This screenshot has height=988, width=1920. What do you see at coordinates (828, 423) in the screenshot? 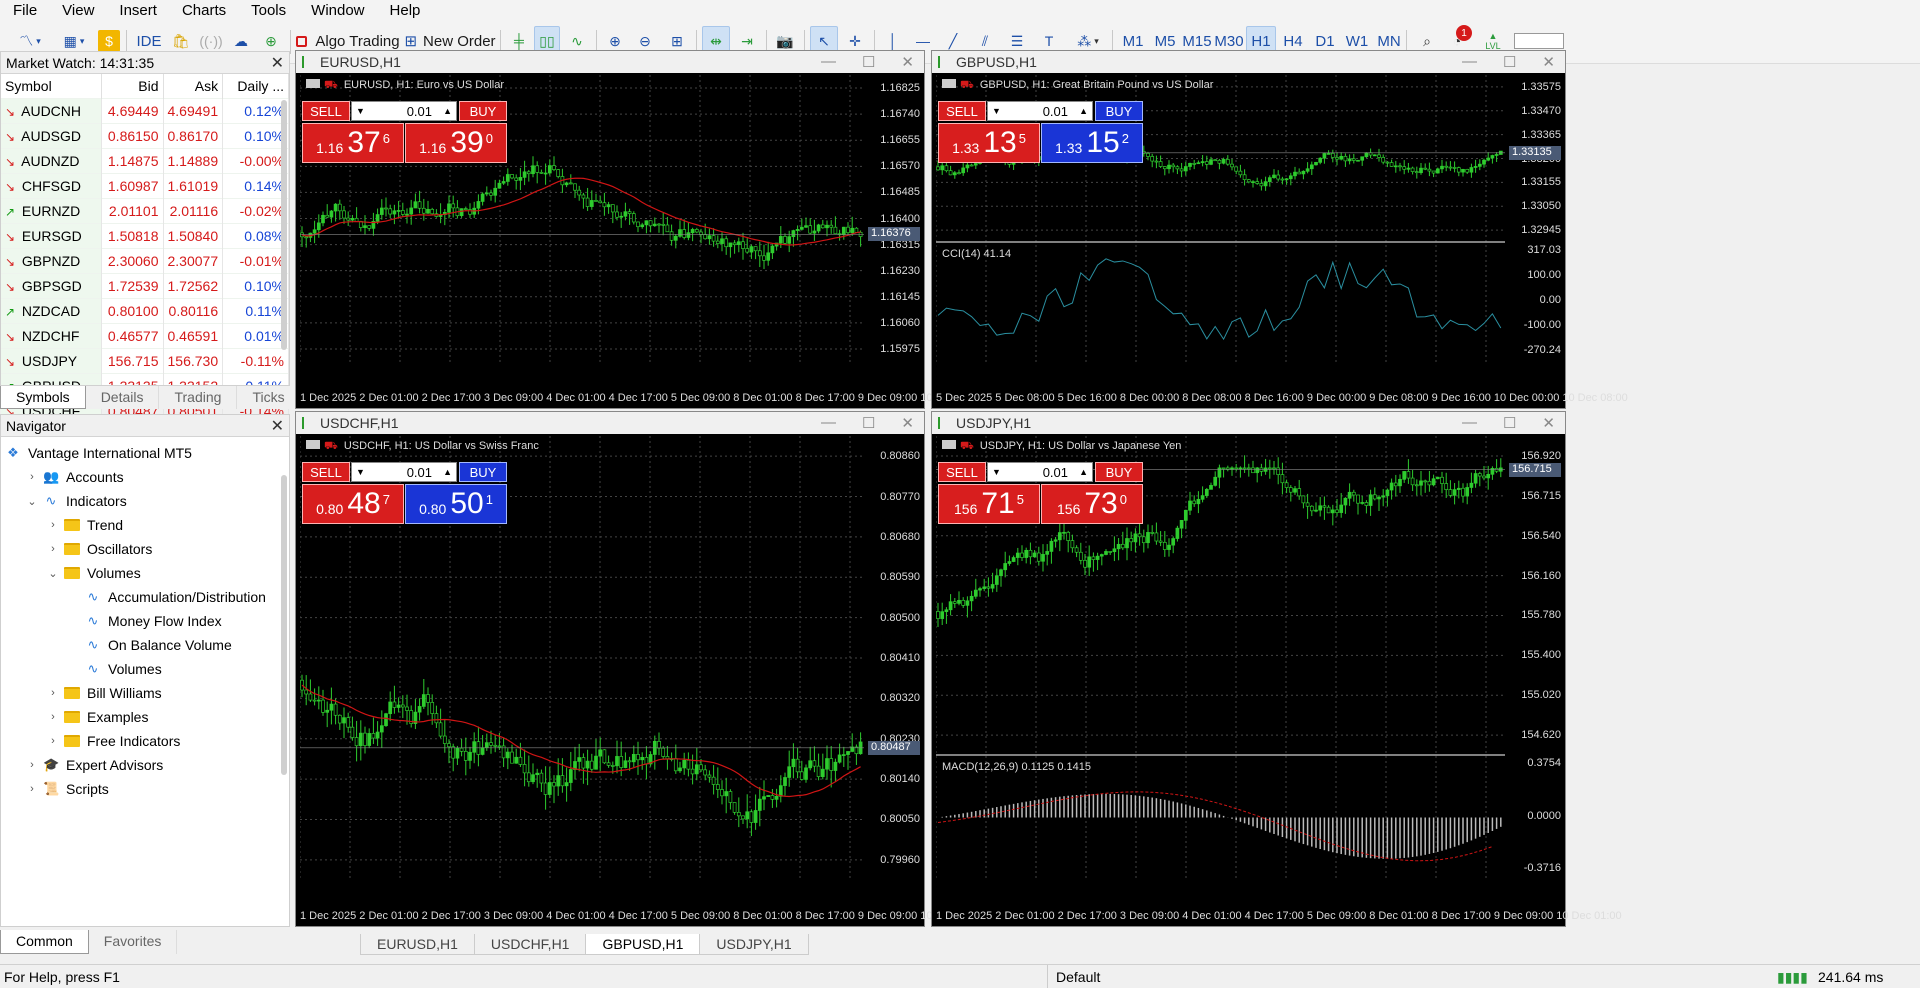
I see `minimize-icon: —` at bounding box center [828, 423].